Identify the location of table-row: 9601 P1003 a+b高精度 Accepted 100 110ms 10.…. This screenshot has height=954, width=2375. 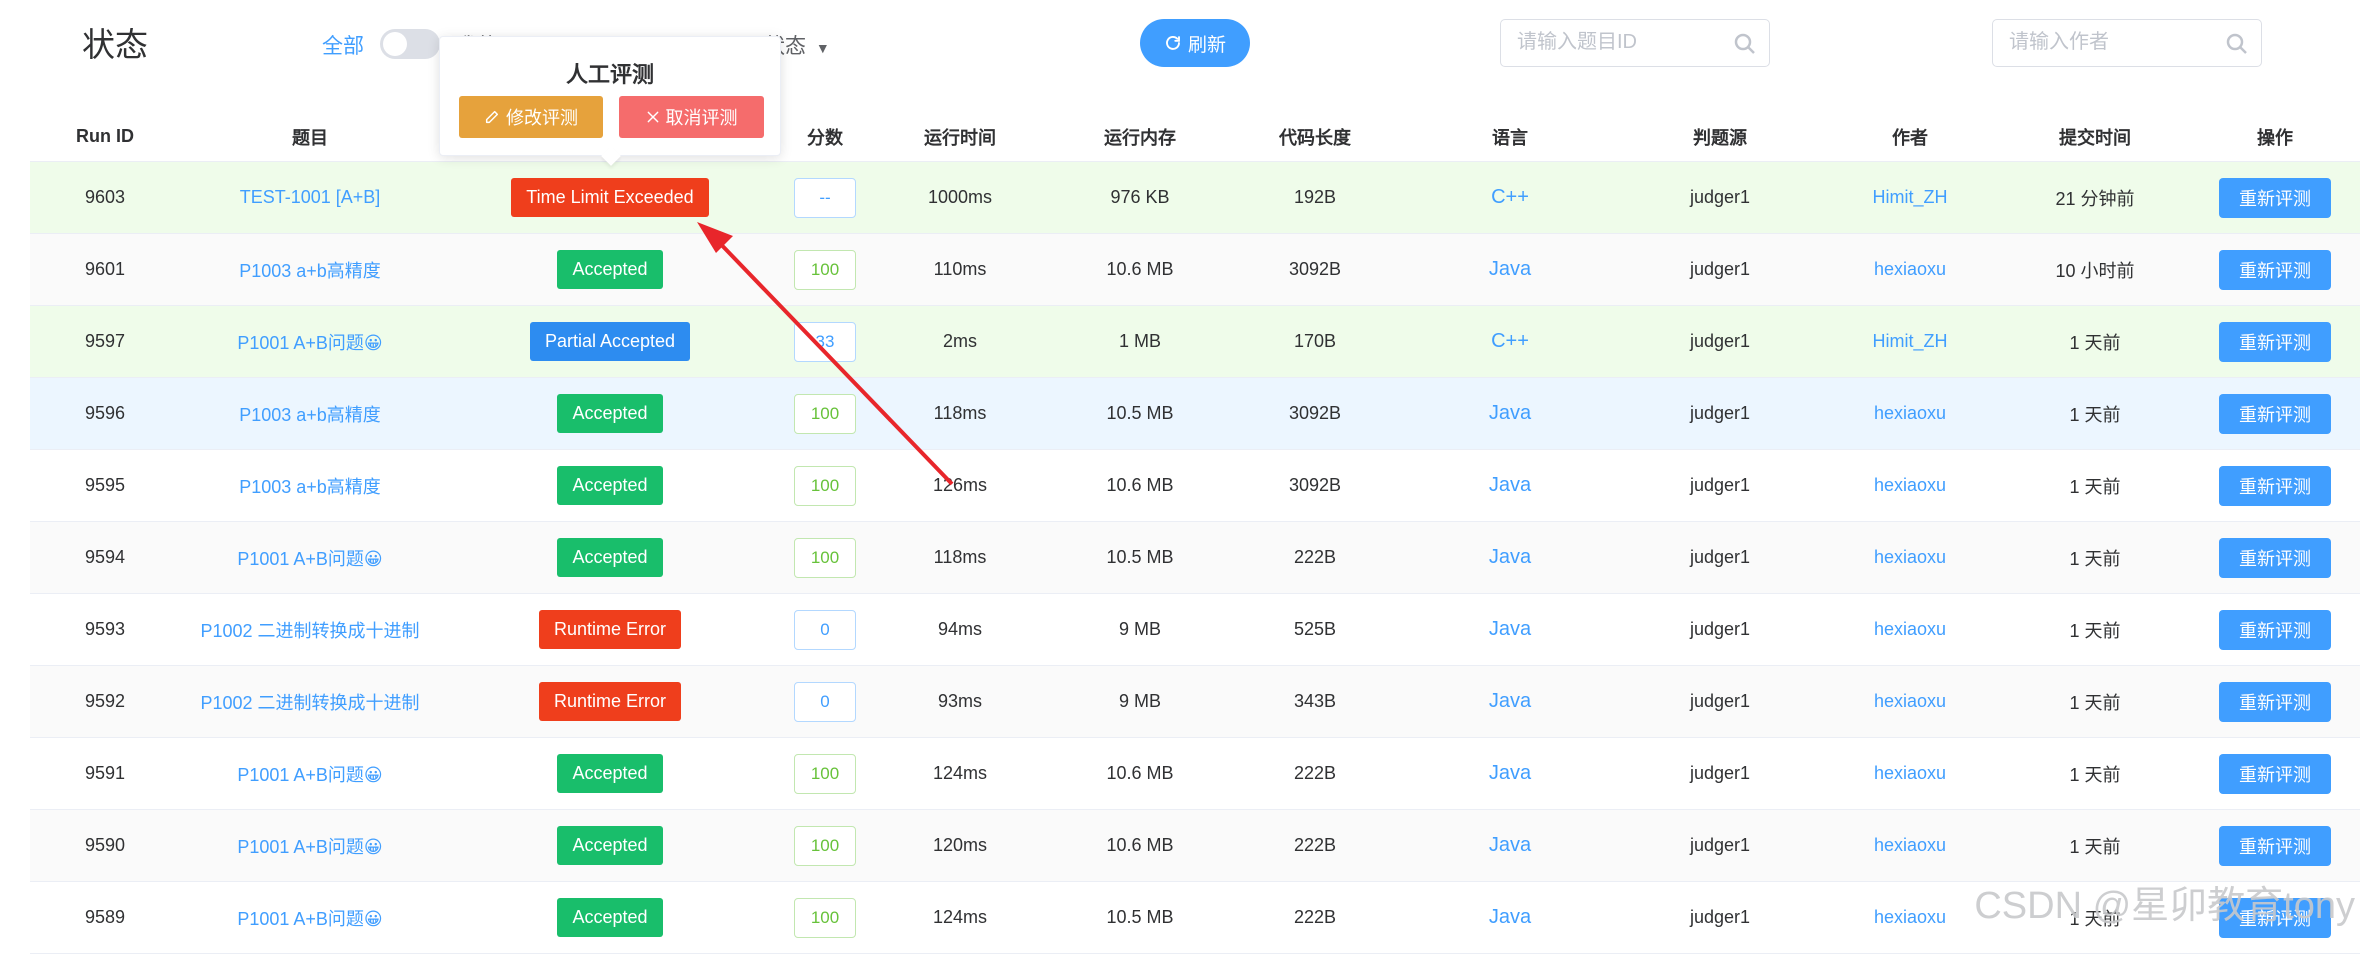
(1195, 270).